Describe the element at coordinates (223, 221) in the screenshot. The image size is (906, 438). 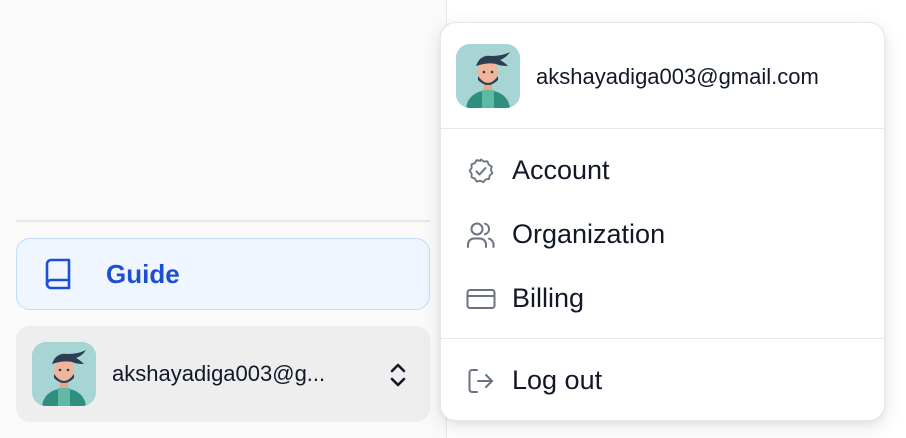
I see `sidebar-divider` at that location.